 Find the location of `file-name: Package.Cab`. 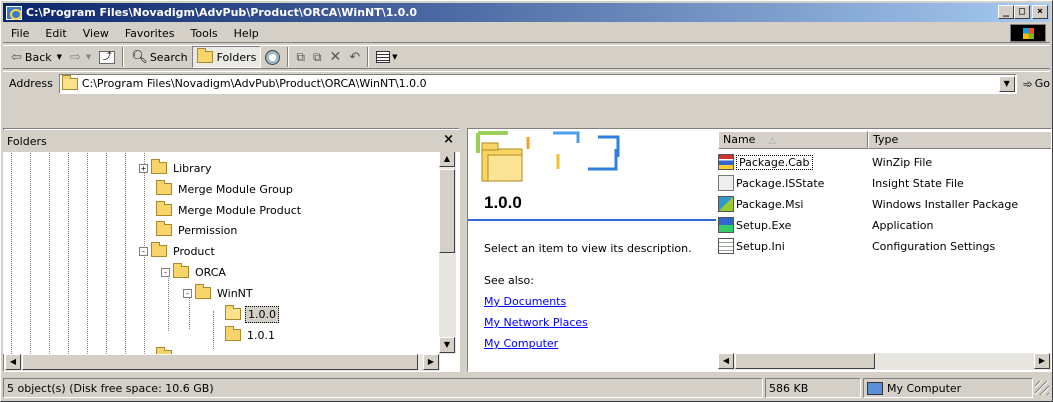

file-name: Package.Cab is located at coordinates (774, 162).